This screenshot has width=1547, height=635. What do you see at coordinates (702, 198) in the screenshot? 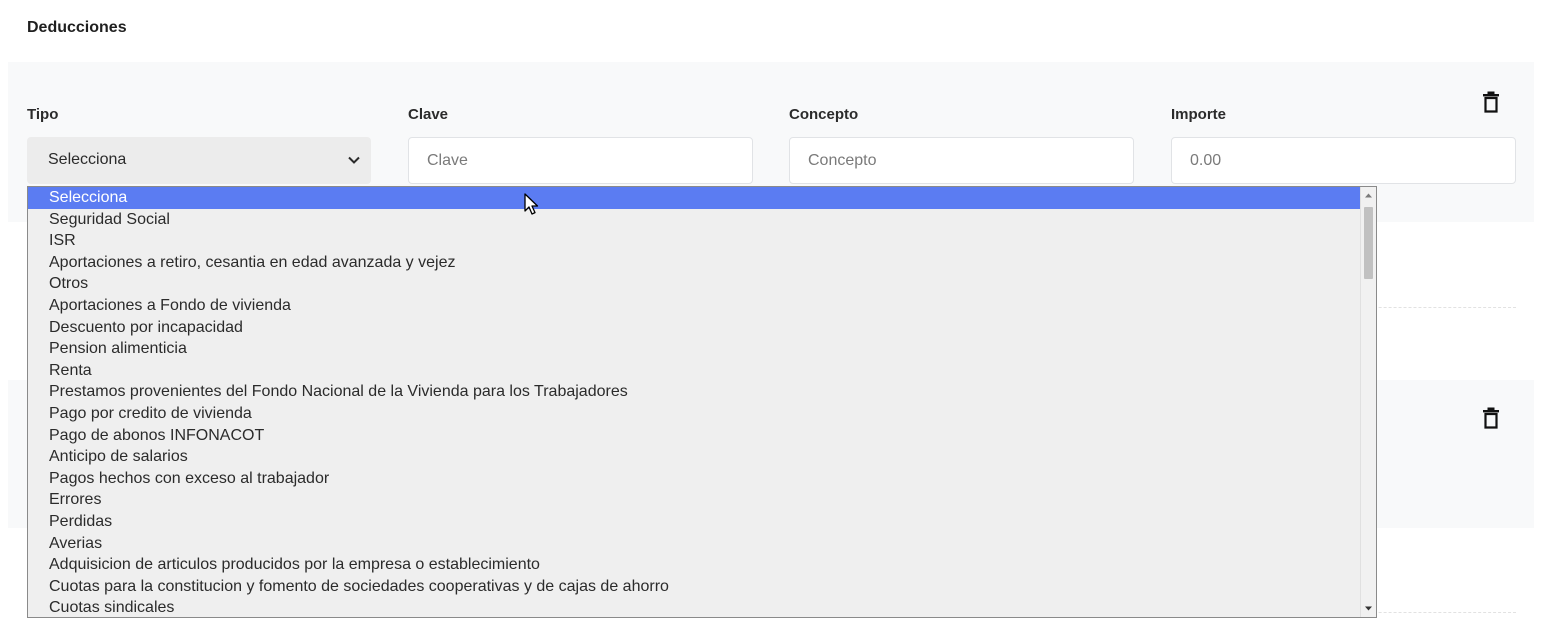
I see `dropdown-option: Selecciona` at bounding box center [702, 198].